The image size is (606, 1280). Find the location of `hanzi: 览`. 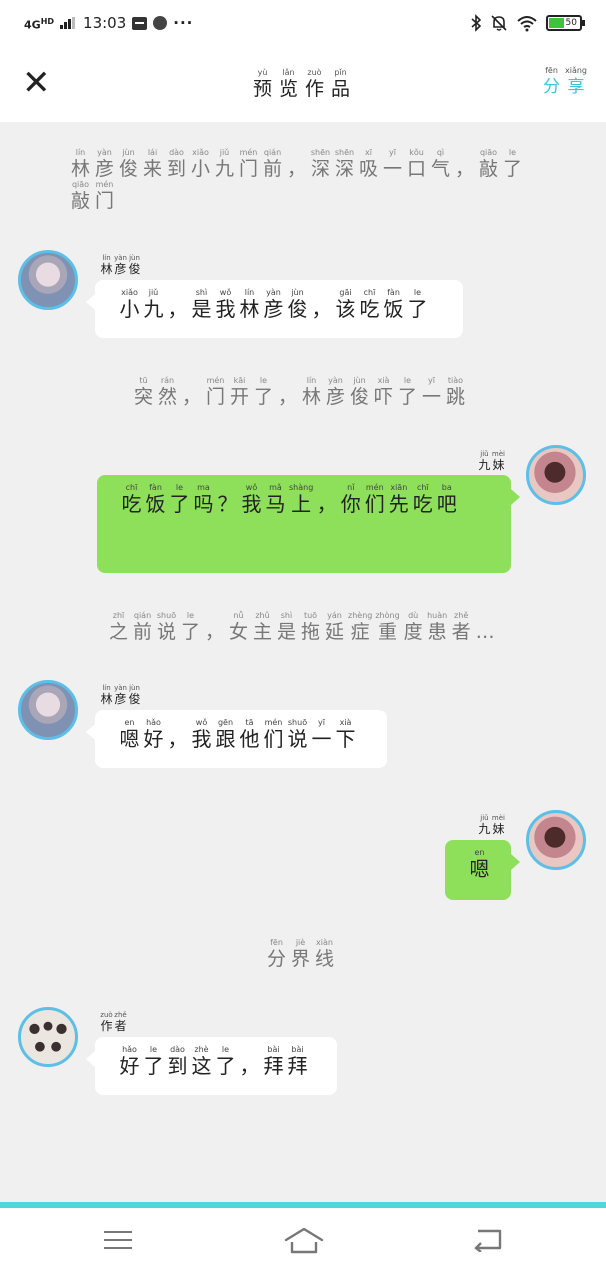

hanzi: 览 is located at coordinates (288, 89).